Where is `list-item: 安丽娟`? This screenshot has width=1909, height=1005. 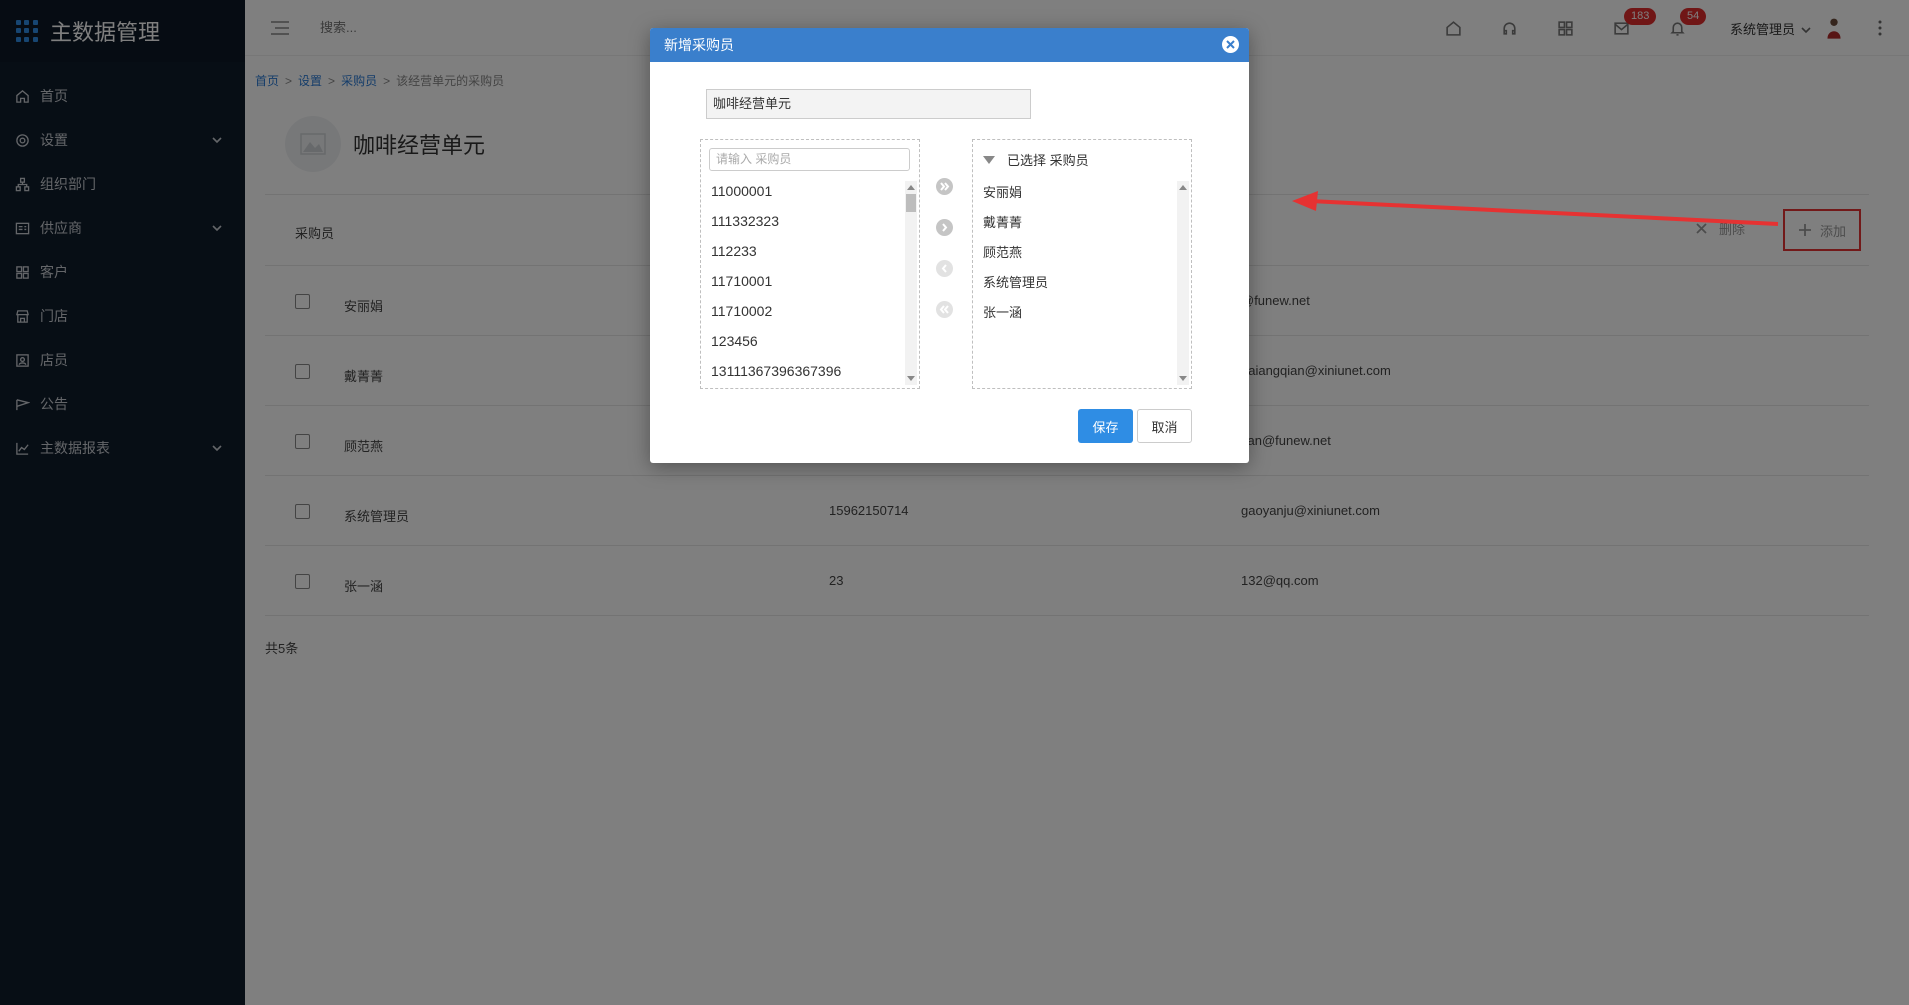 list-item: 安丽娟 is located at coordinates (1078, 193).